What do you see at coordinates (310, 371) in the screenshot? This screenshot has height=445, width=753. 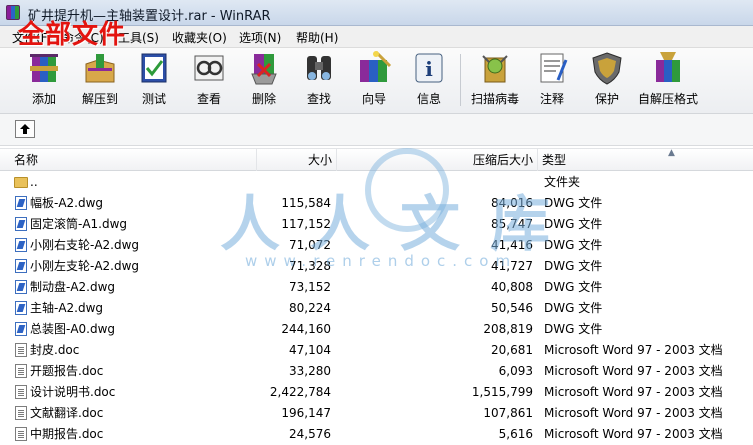 I see `file-size: 33,280` at bounding box center [310, 371].